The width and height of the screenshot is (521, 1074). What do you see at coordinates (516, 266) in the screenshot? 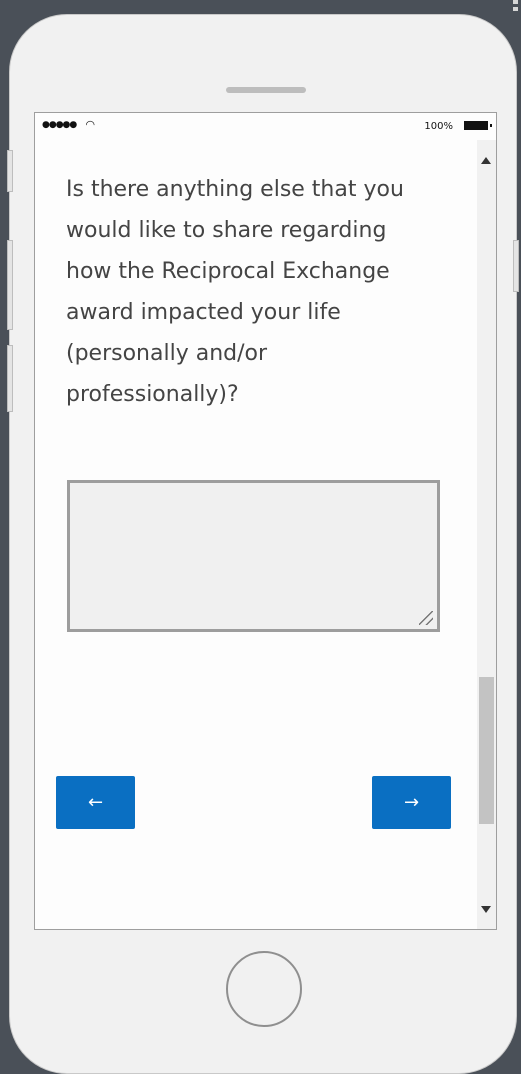
I see `power-button` at bounding box center [516, 266].